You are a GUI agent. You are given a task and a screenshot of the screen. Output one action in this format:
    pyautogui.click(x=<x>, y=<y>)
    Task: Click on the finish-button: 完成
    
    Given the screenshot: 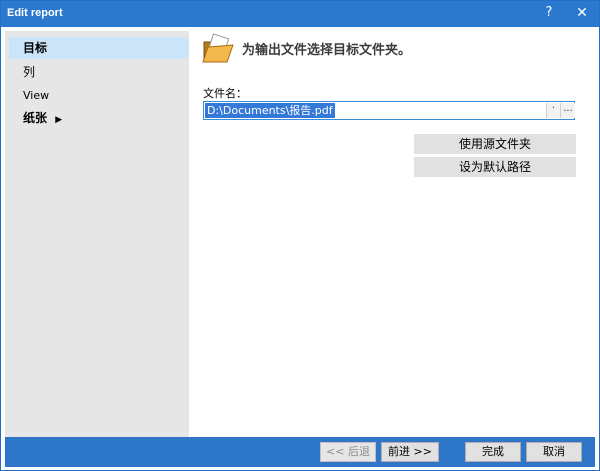 What is the action you would take?
    pyautogui.click(x=493, y=452)
    